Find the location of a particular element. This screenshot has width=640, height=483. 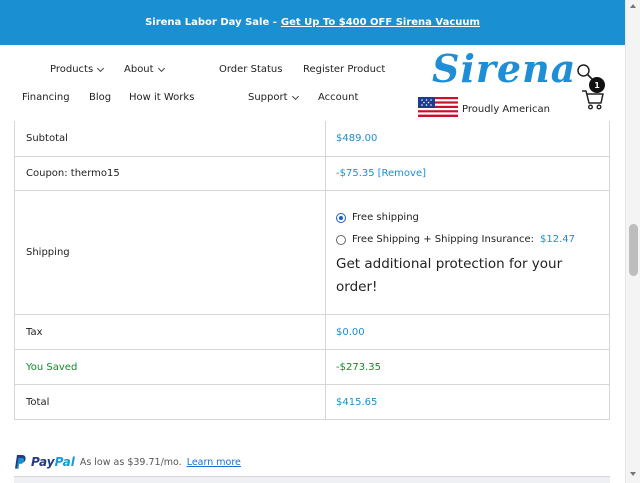

nav-register-product-label: Register Product is located at coordinates (344, 69).